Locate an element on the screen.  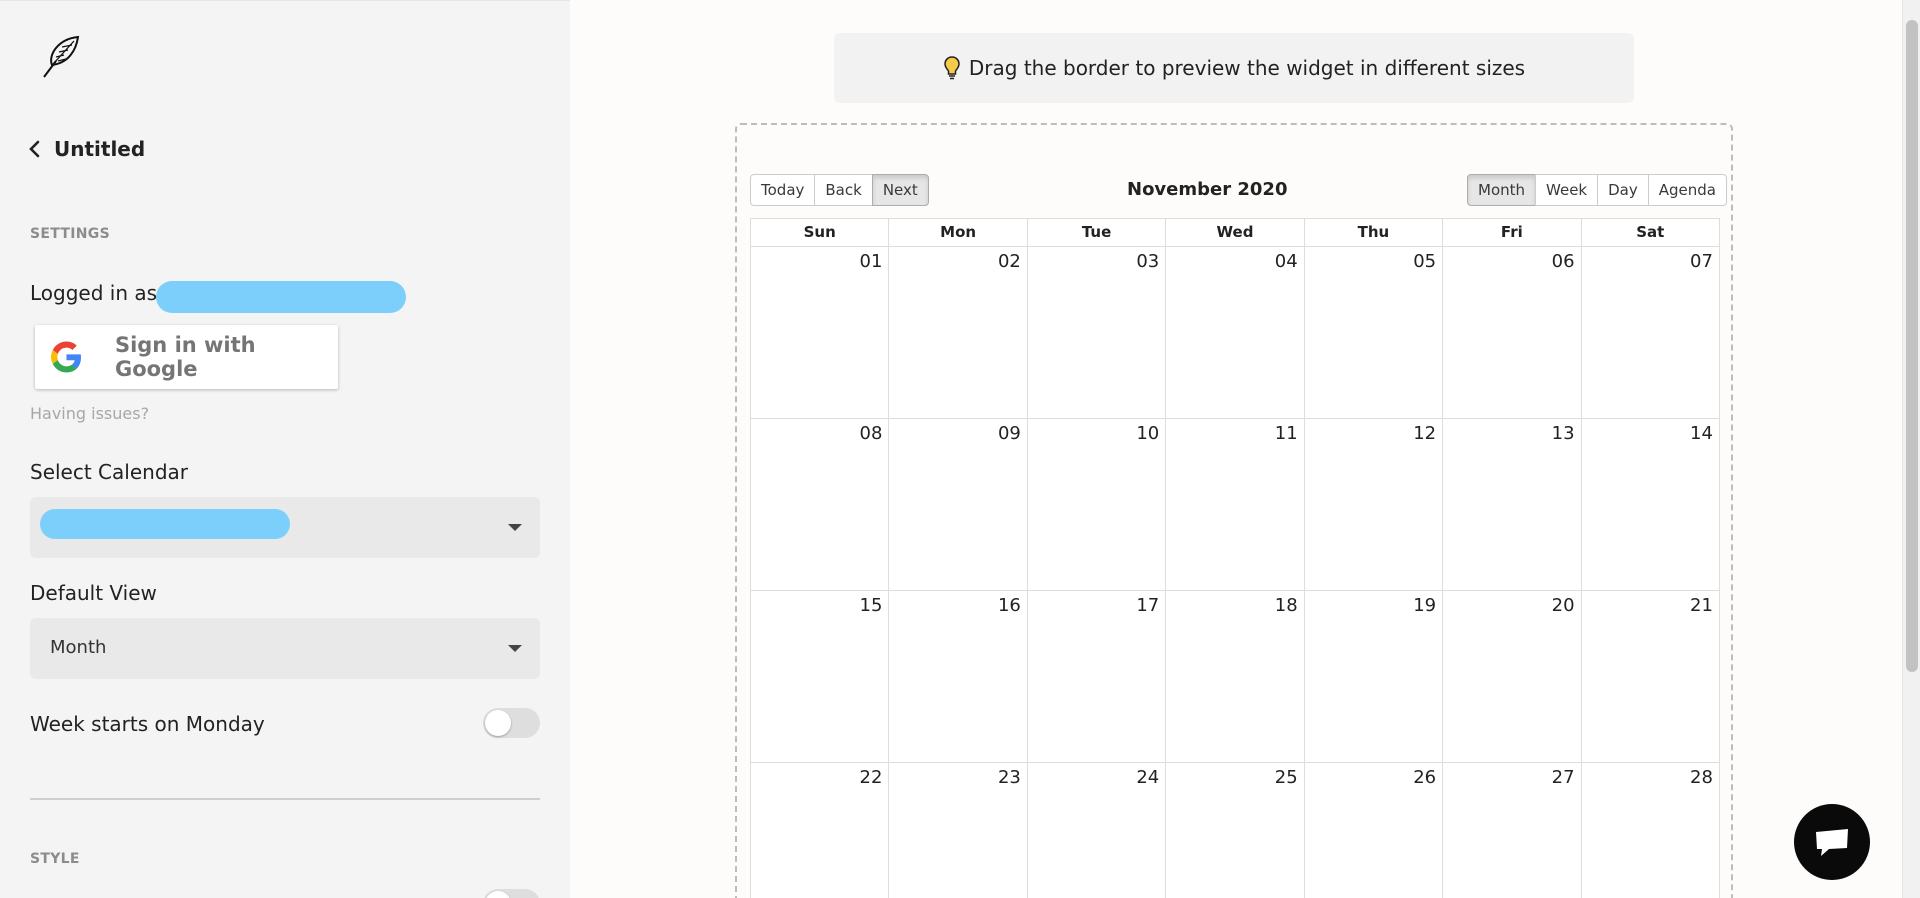
day-number: 22 is located at coordinates (871, 777).